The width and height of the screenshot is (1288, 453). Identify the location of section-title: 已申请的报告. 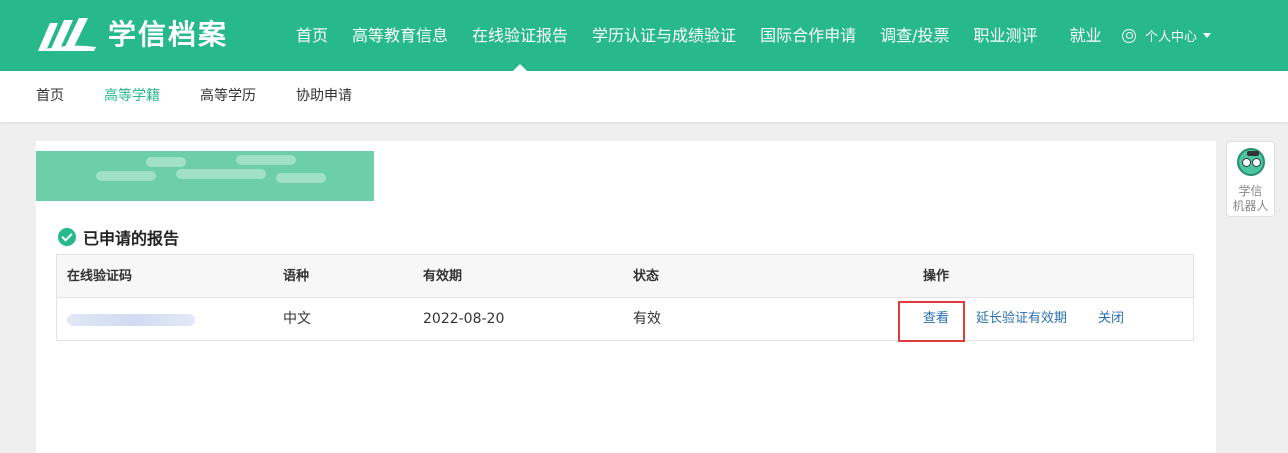
(118, 237).